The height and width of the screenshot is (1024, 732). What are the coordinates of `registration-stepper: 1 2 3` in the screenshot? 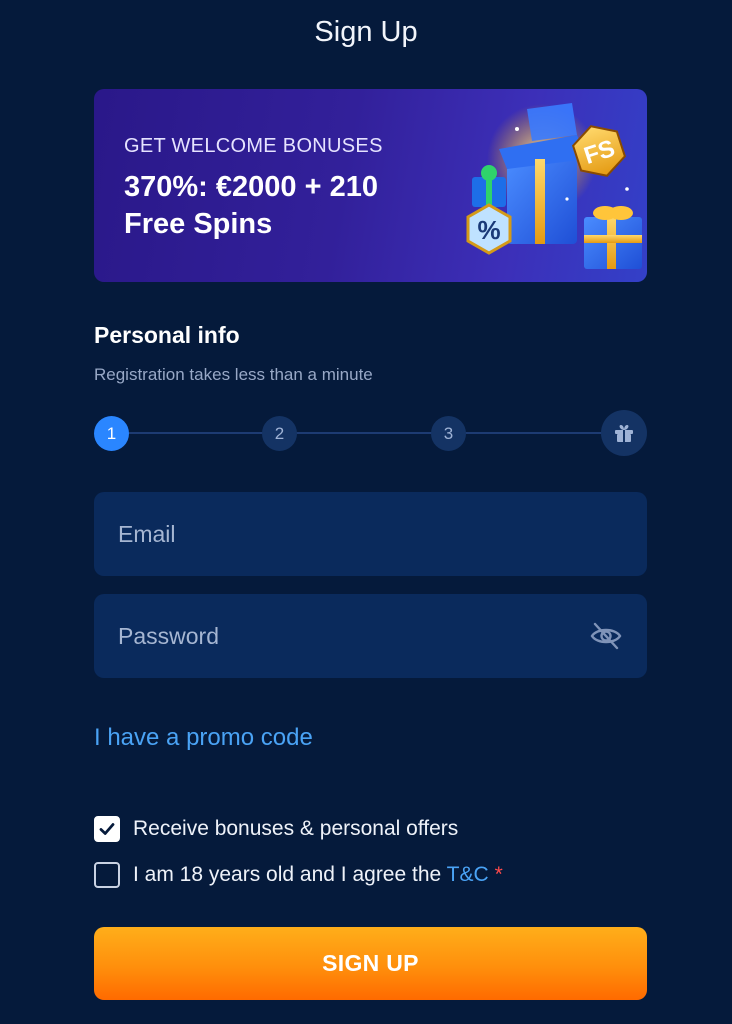 It's located at (370, 433).